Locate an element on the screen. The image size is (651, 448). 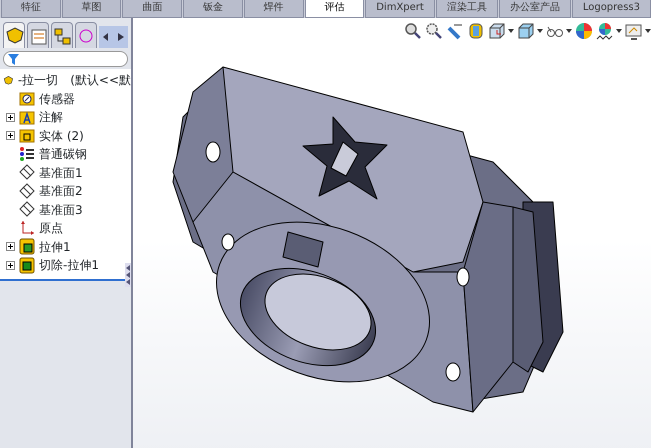
previous-view-icon is located at coordinates (455, 31).